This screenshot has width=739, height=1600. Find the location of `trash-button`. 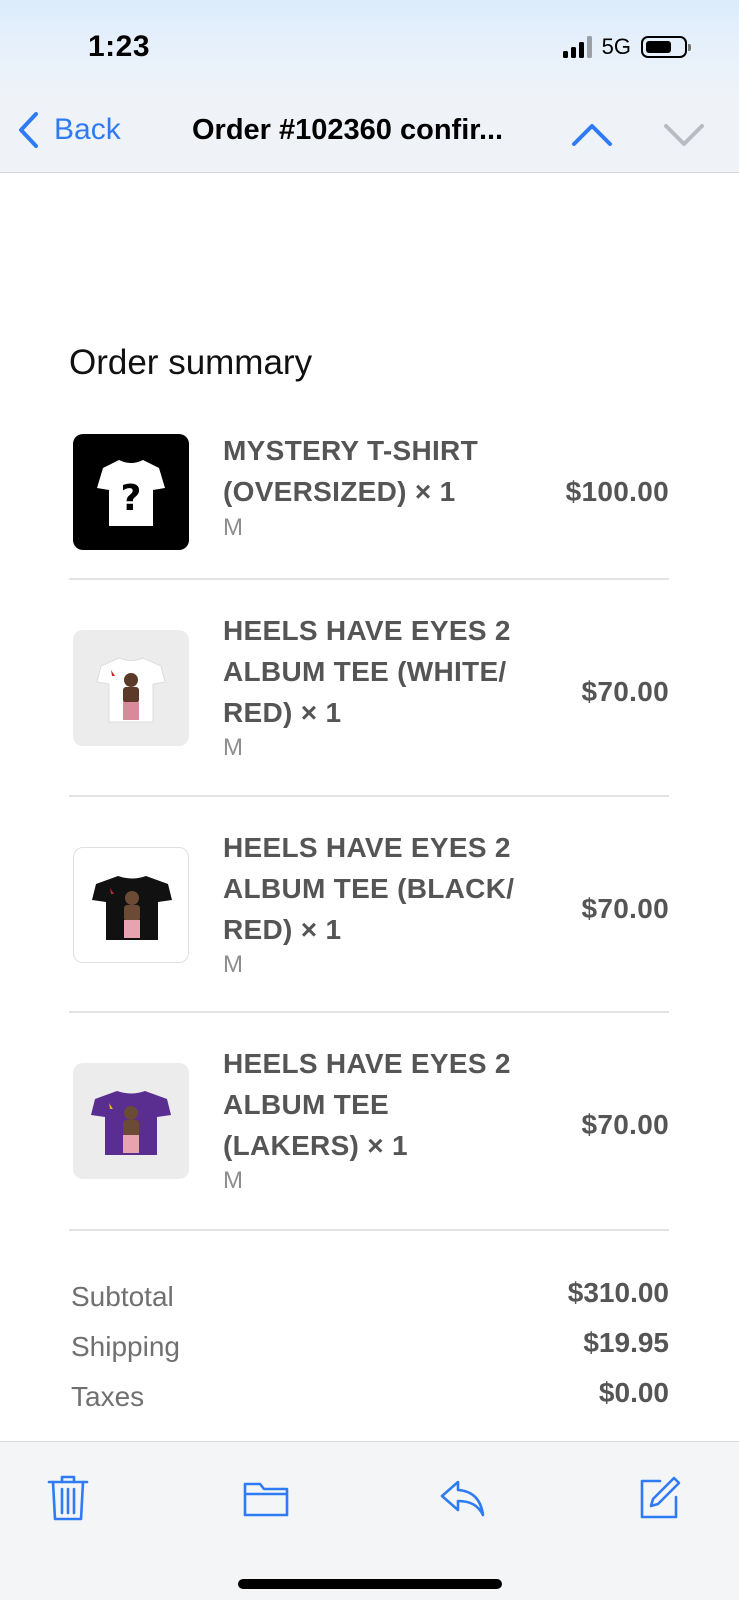

trash-button is located at coordinates (68, 1498).